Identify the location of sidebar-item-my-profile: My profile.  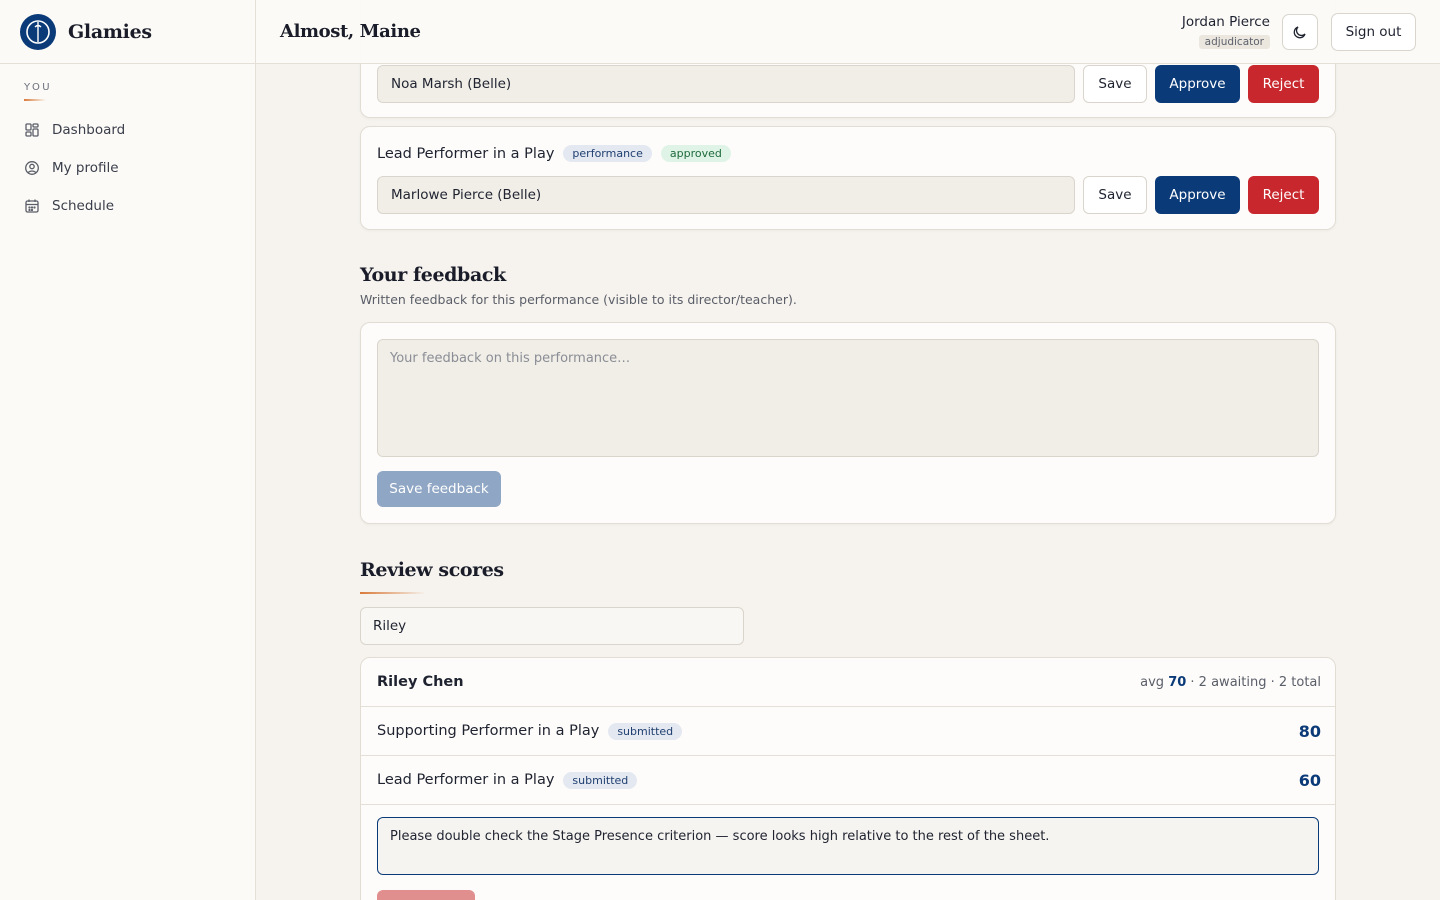
(127, 168).